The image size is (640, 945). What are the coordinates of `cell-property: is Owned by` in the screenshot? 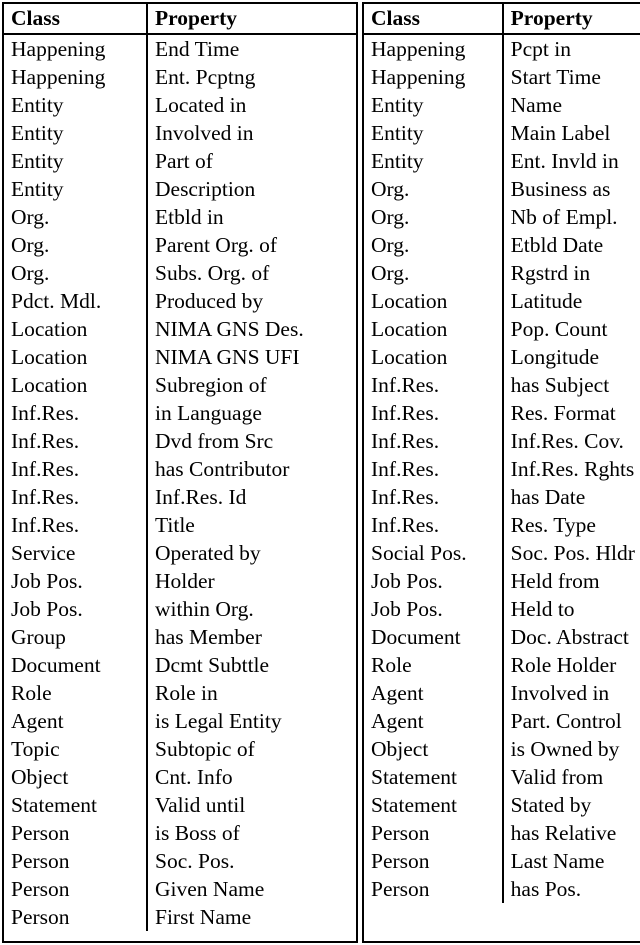 It's located at (565, 749).